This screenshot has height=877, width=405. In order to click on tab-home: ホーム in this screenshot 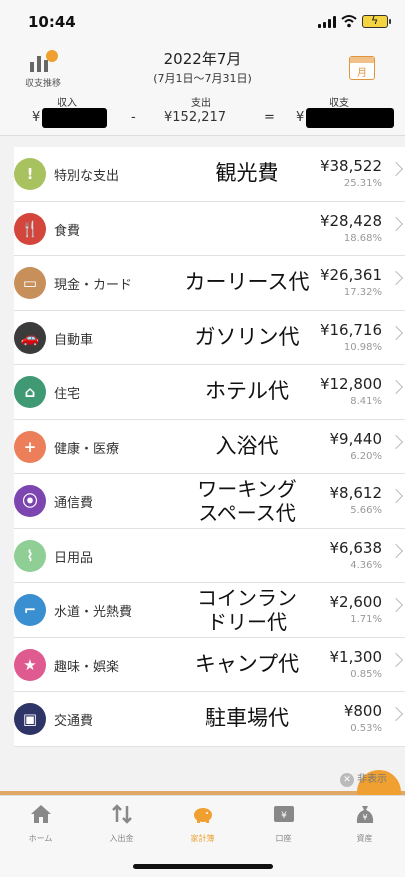, I will do `click(40, 824)`.